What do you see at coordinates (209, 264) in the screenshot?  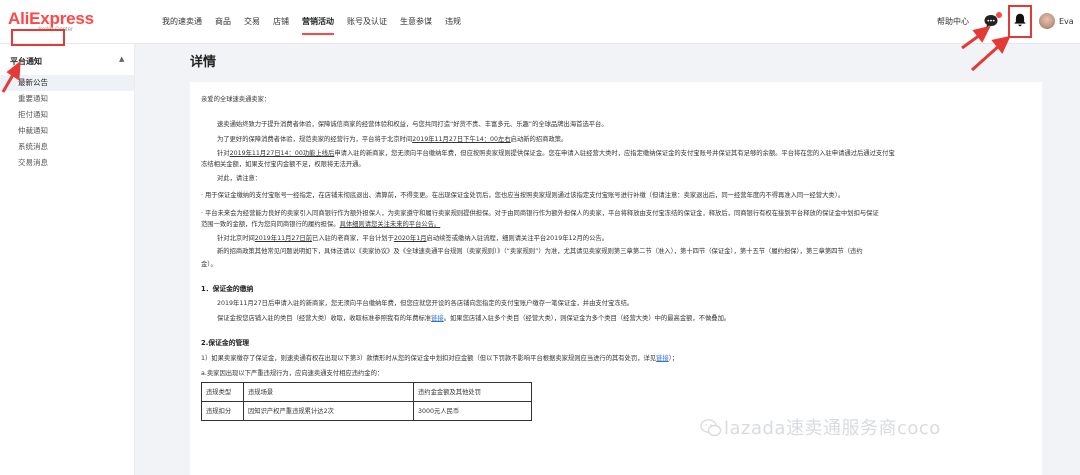 I see `paragraph: 金）。` at bounding box center [209, 264].